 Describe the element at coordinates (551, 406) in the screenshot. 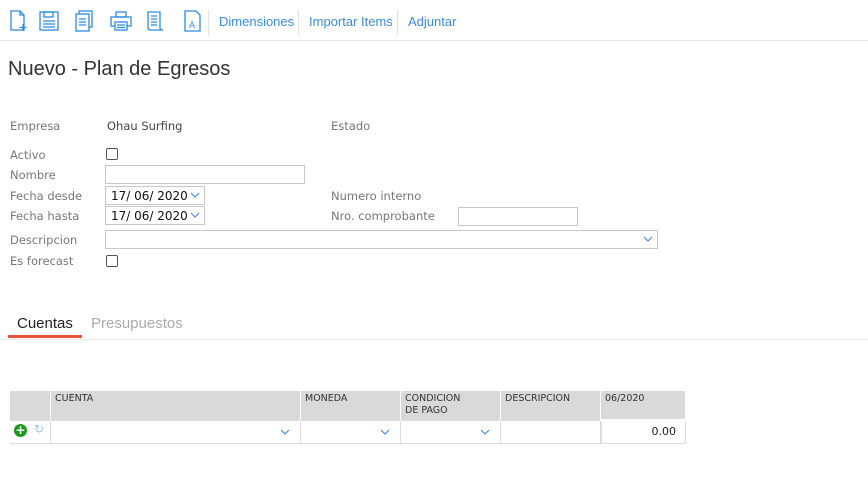

I see `grid-header-descripcion: DESCRIPCION` at that location.